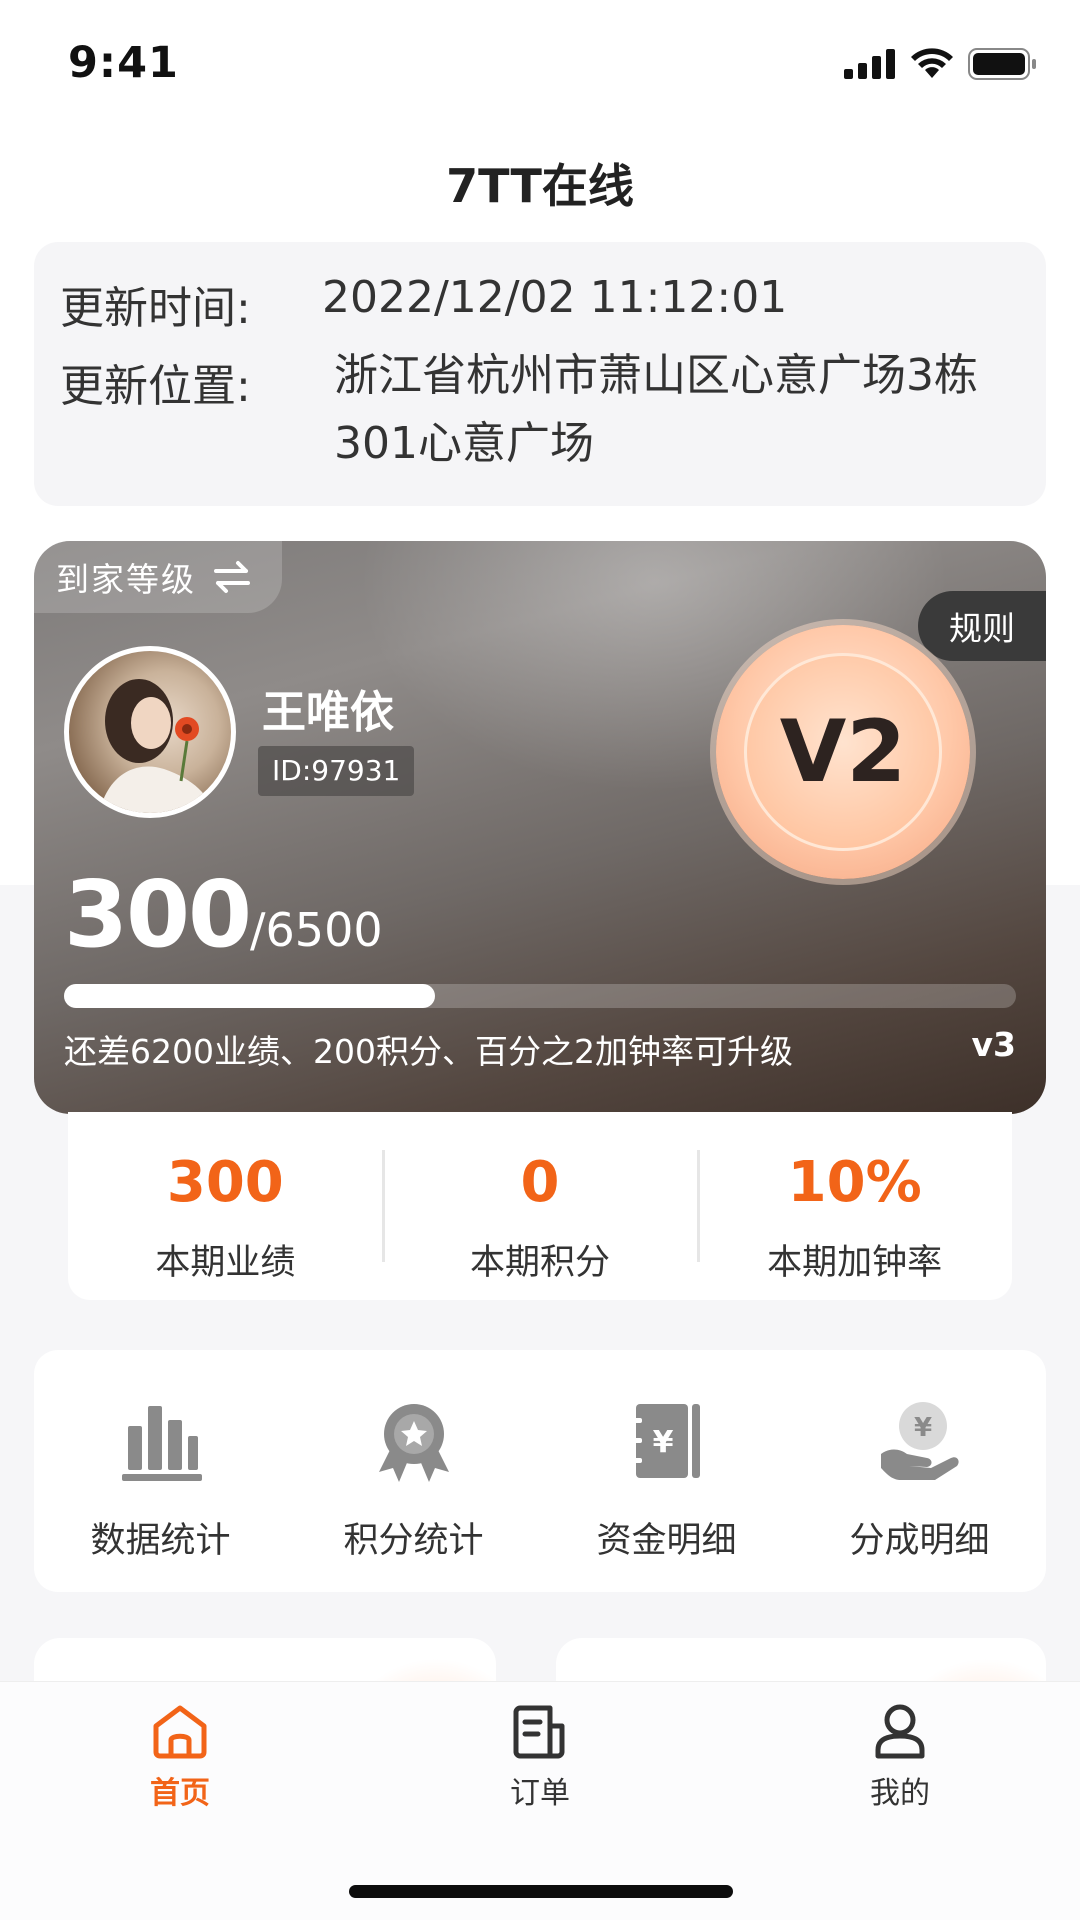  Describe the element at coordinates (160, 1541) in the screenshot. I see `tool-label: 数据统计` at that location.